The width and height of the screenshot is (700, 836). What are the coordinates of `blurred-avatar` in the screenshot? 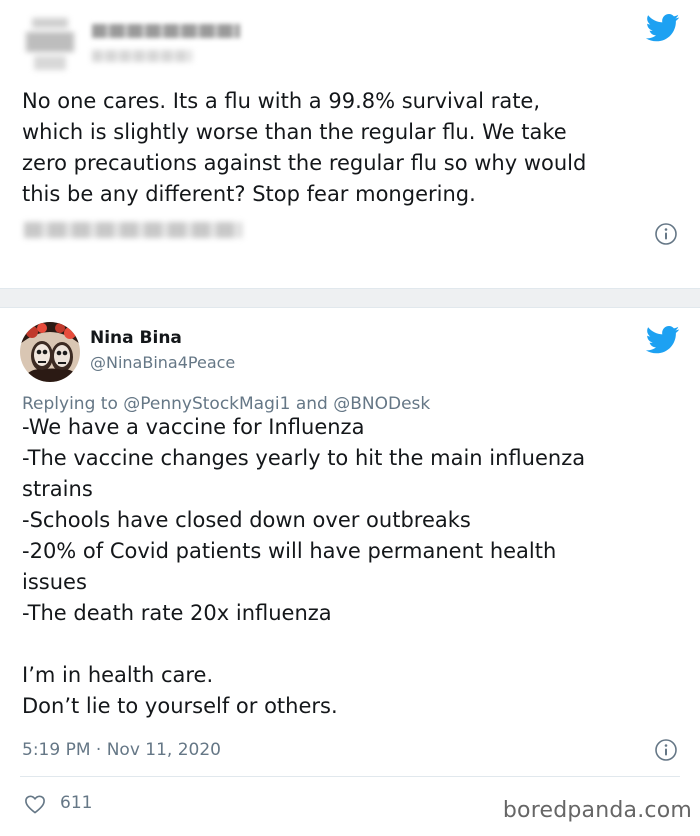 It's located at (50, 44).